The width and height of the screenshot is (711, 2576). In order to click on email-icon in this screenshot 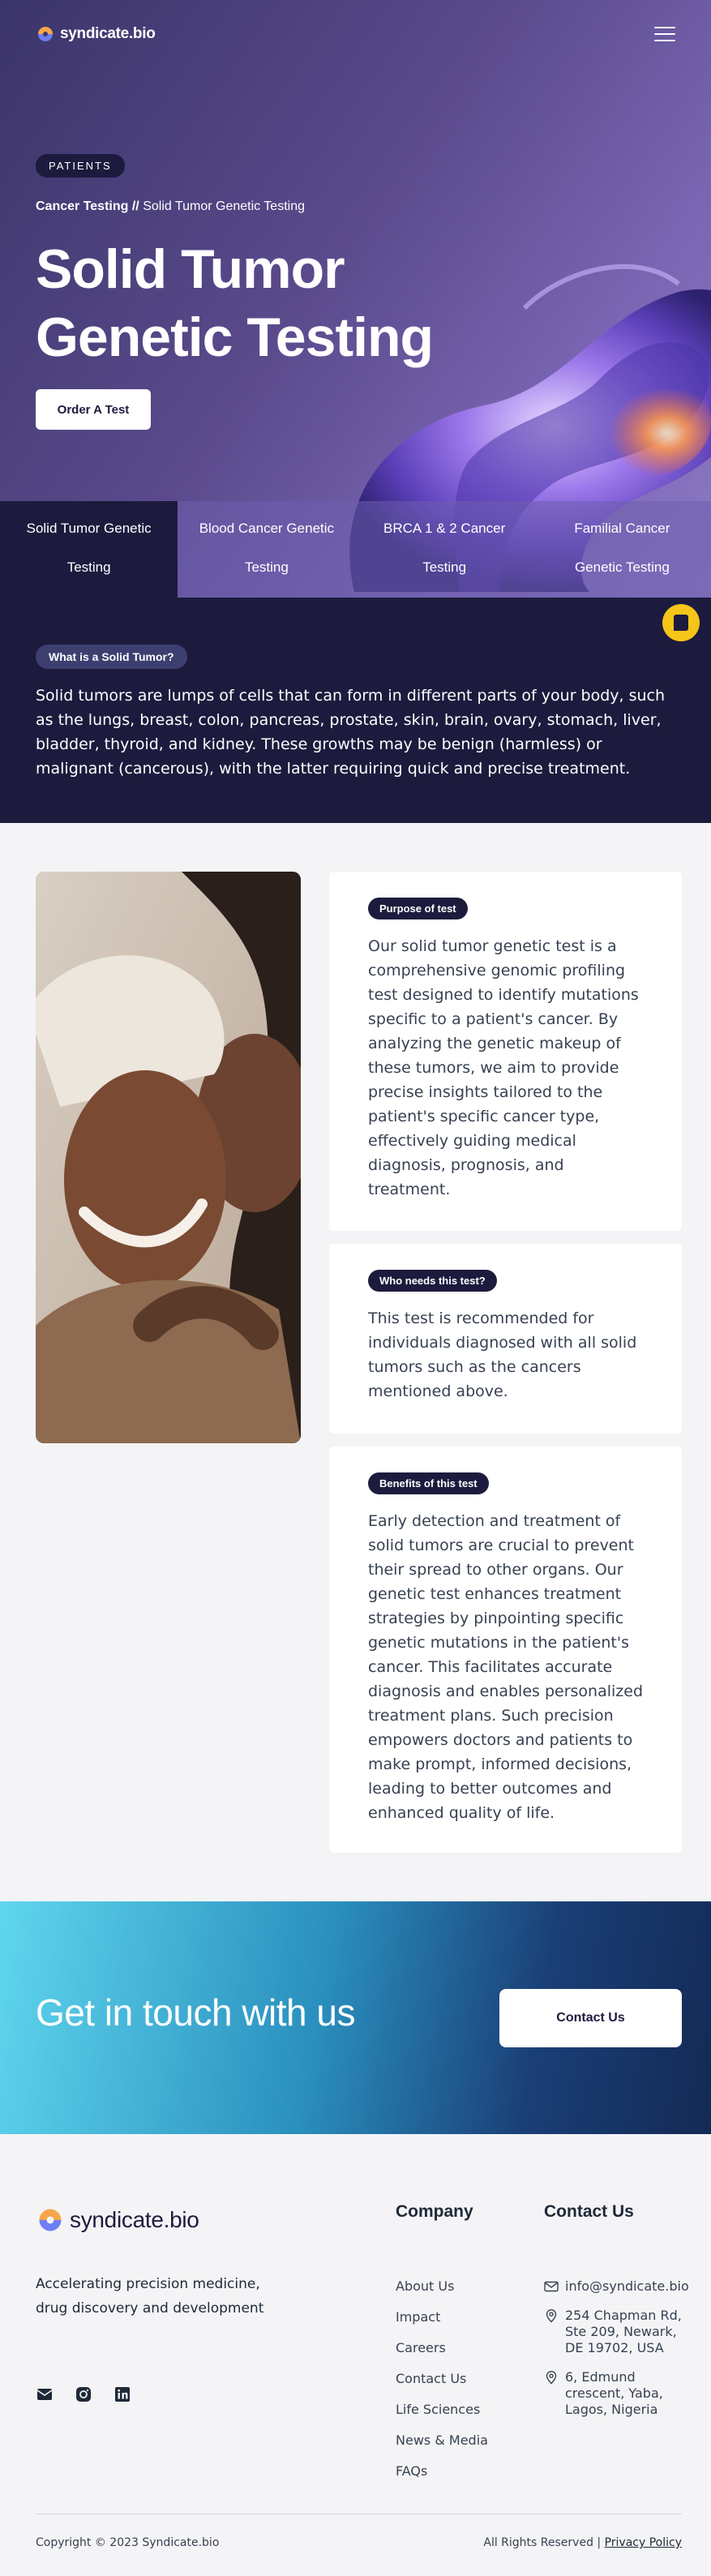, I will do `click(45, 2394)`.